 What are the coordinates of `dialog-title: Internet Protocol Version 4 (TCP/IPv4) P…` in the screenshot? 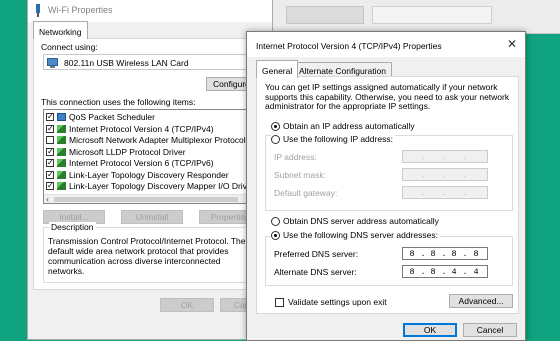 It's located at (349, 46).